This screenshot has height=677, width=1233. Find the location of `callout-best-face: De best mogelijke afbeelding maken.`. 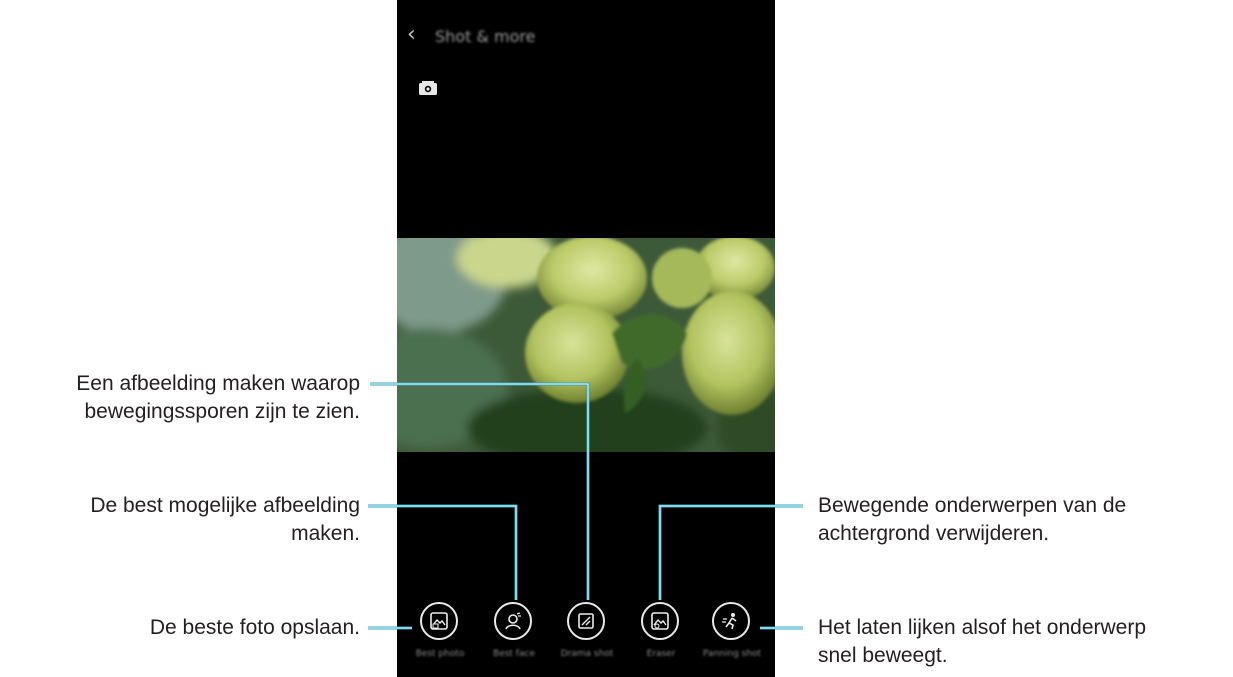

callout-best-face: De best mogelijke afbeelding maken. is located at coordinates (225, 519).